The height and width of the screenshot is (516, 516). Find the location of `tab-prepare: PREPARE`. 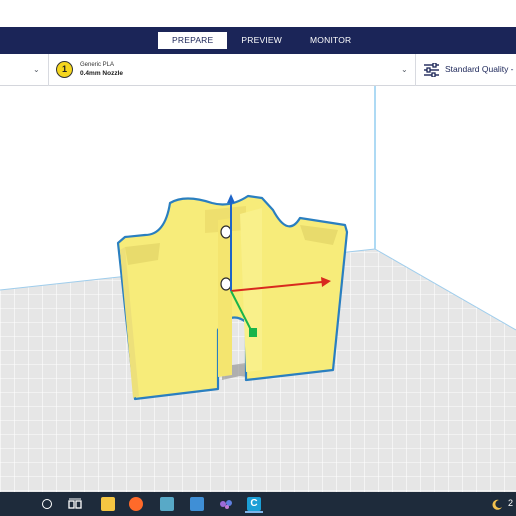

tab-prepare: PREPARE is located at coordinates (193, 40).